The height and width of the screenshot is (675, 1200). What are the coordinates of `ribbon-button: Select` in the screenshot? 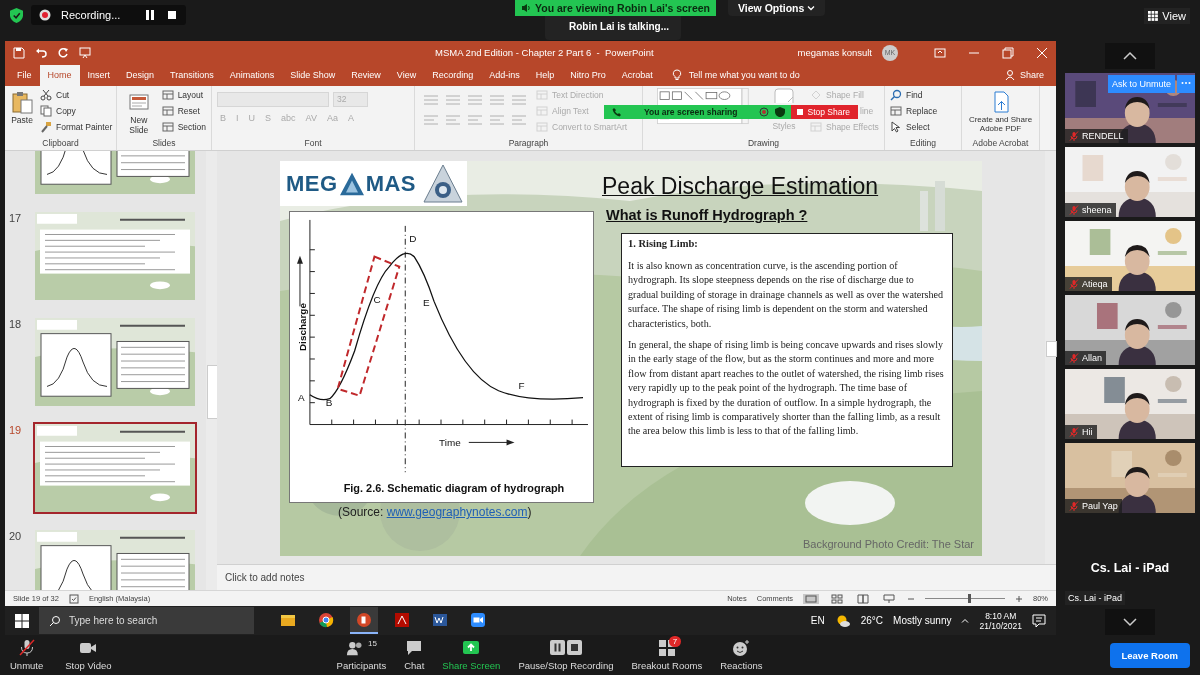 It's located at (910, 127).